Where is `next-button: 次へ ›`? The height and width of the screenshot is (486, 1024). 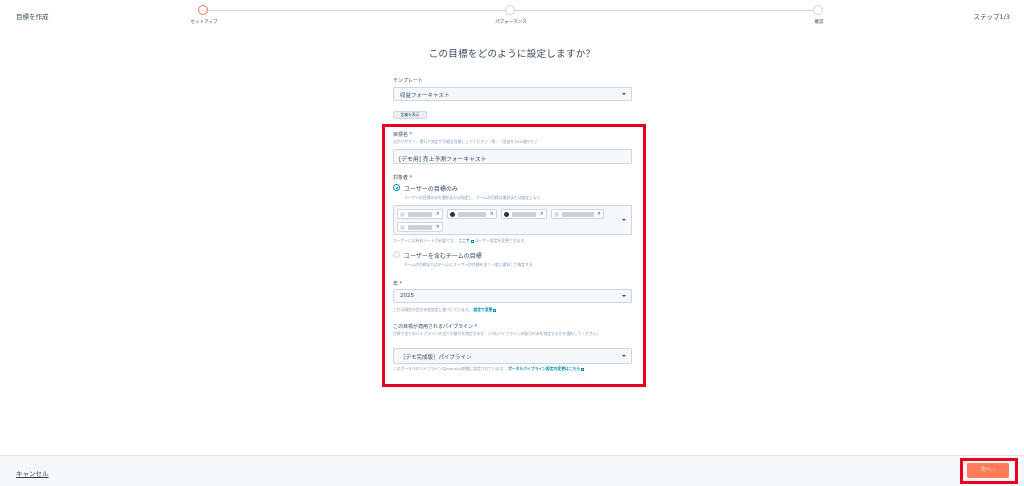
next-button: 次へ › is located at coordinates (988, 470).